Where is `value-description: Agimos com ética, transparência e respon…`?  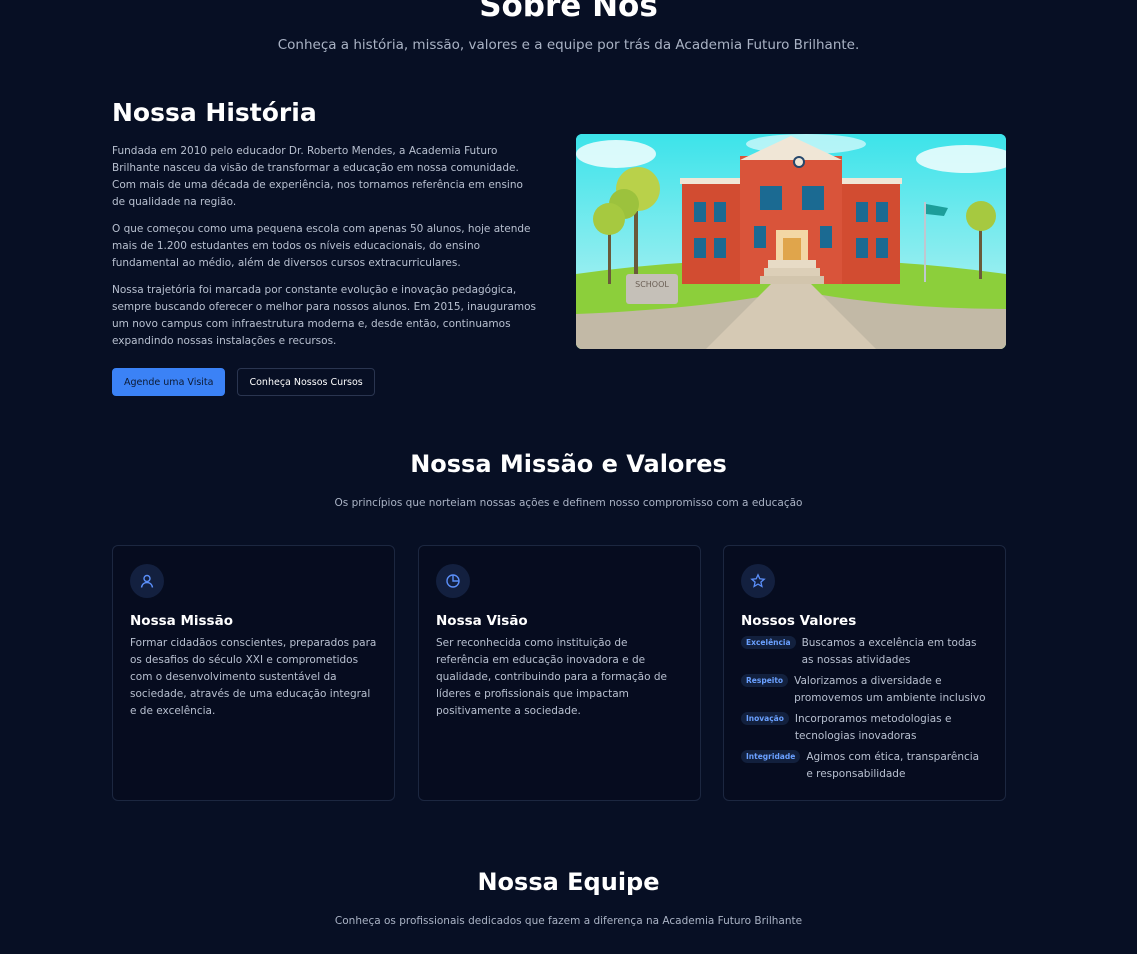 value-description: Agimos com ética, transparência e respon… is located at coordinates (893, 765).